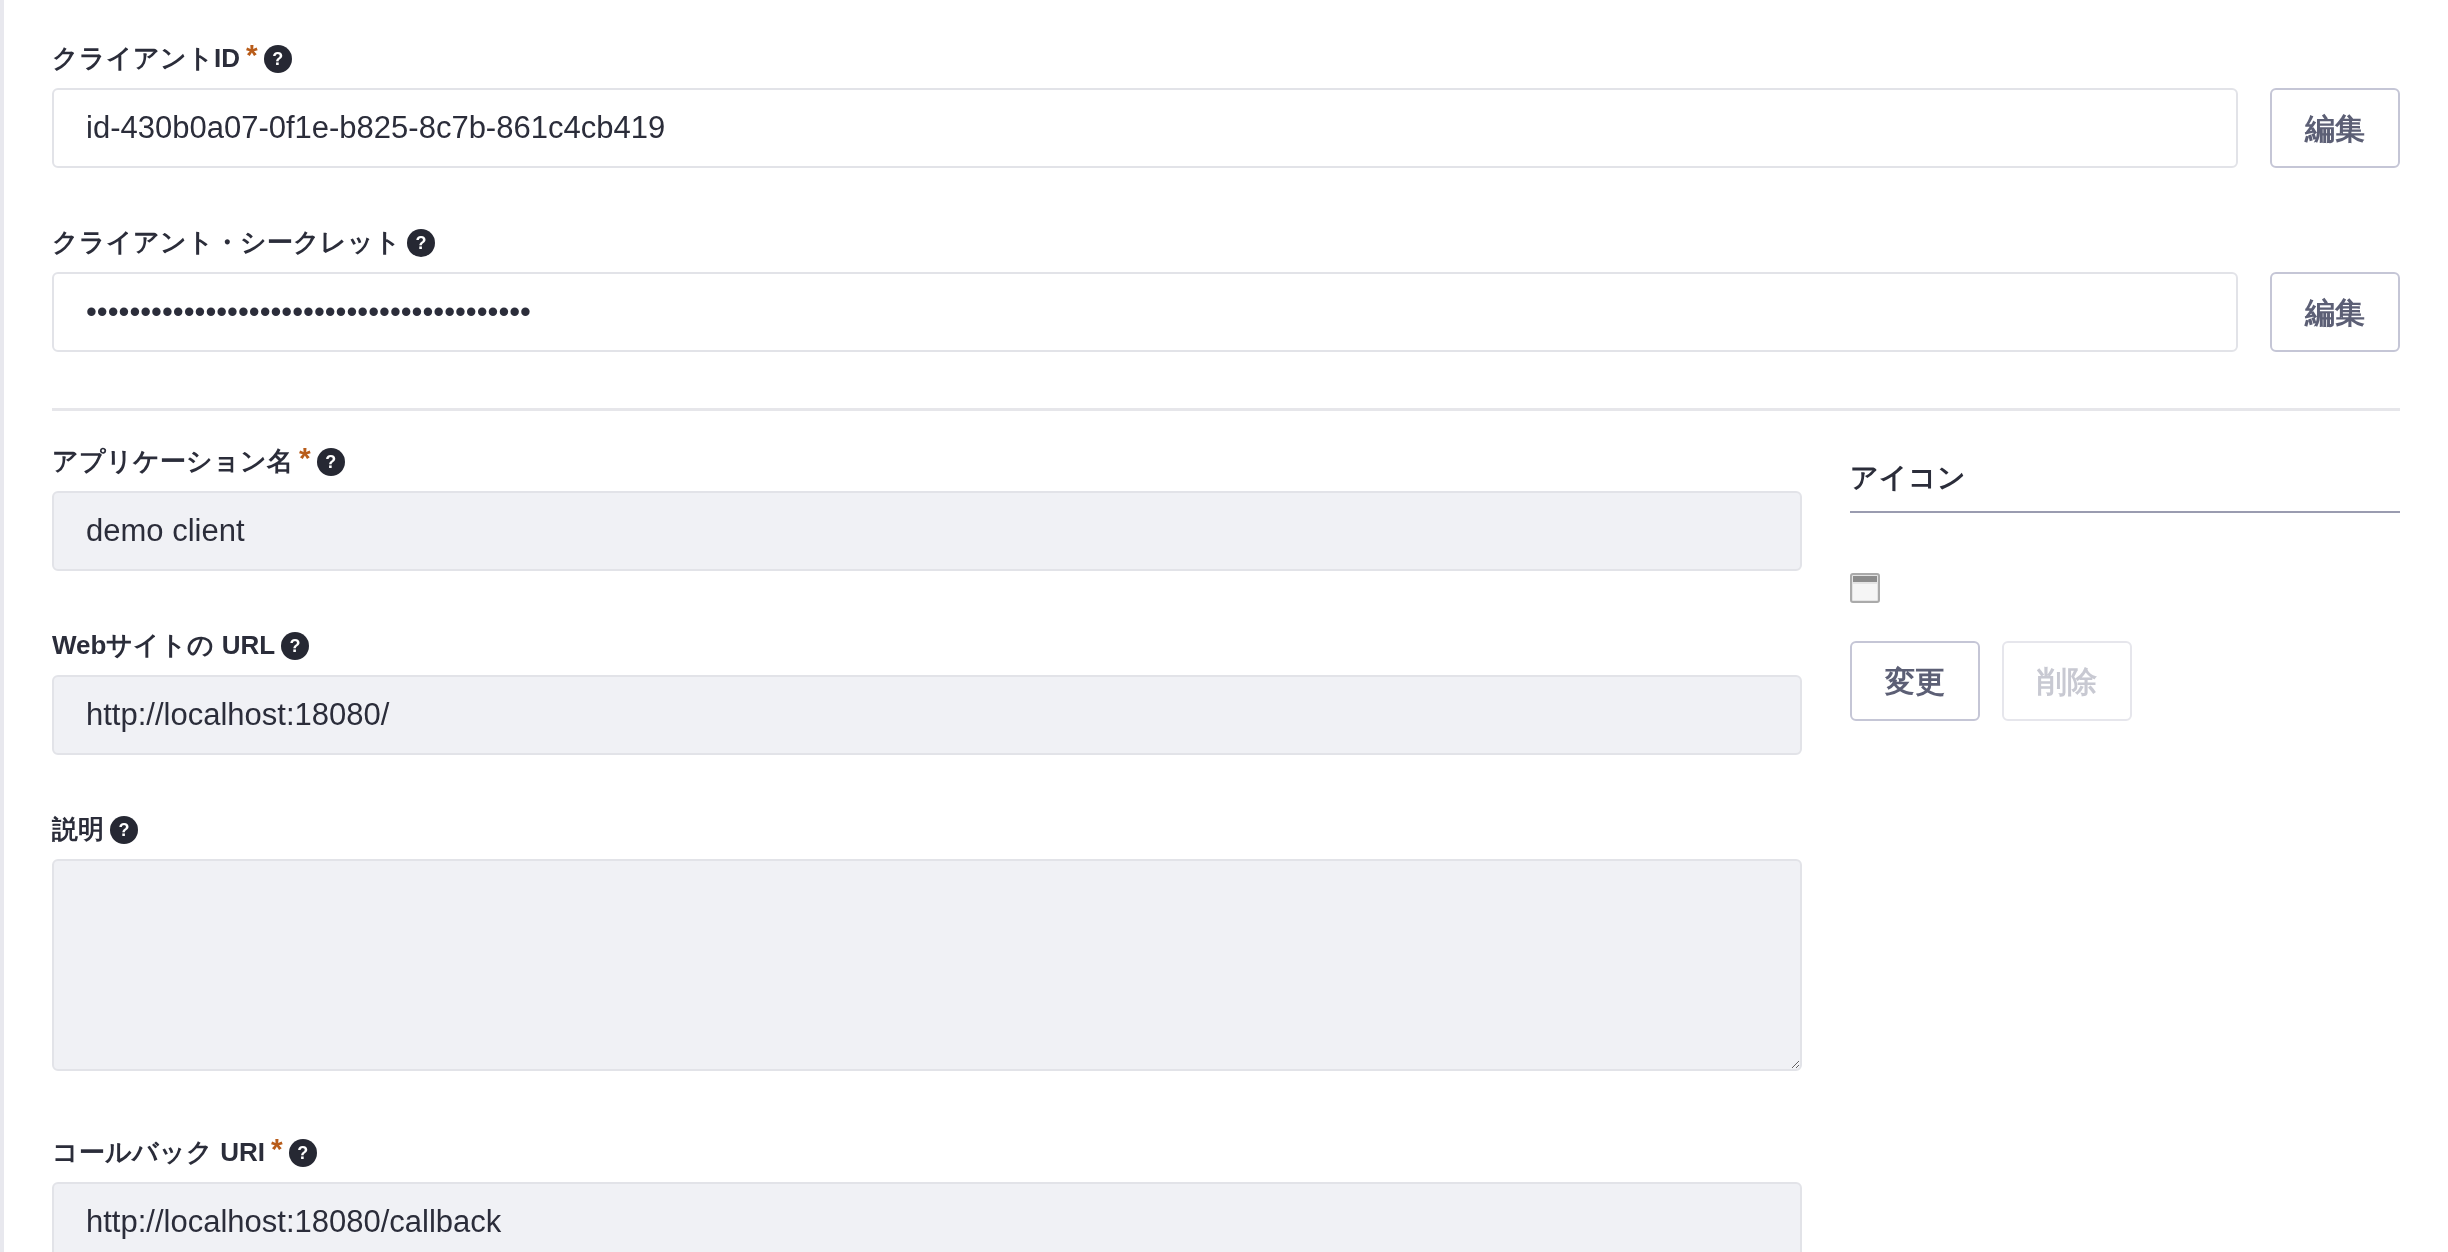 Image resolution: width=2448 pixels, height=1252 pixels. I want to click on field-label: 説明, so click(78, 829).